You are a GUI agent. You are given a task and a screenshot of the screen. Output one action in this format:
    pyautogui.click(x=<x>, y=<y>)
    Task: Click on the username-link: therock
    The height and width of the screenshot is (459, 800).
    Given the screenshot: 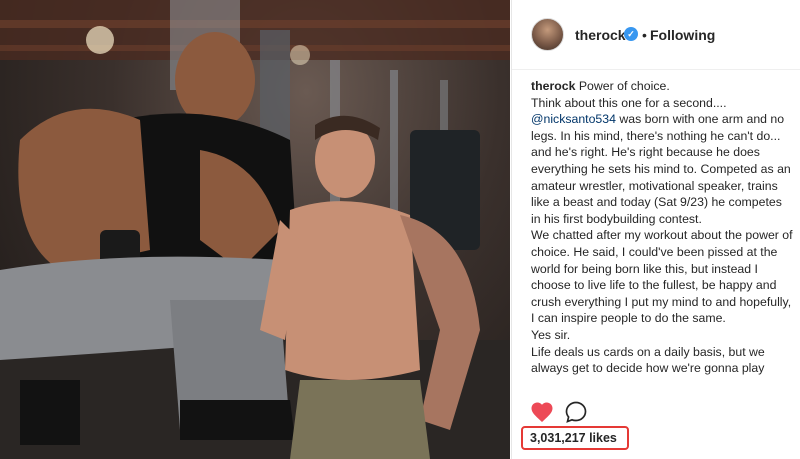 What is the action you would take?
    pyautogui.click(x=600, y=35)
    